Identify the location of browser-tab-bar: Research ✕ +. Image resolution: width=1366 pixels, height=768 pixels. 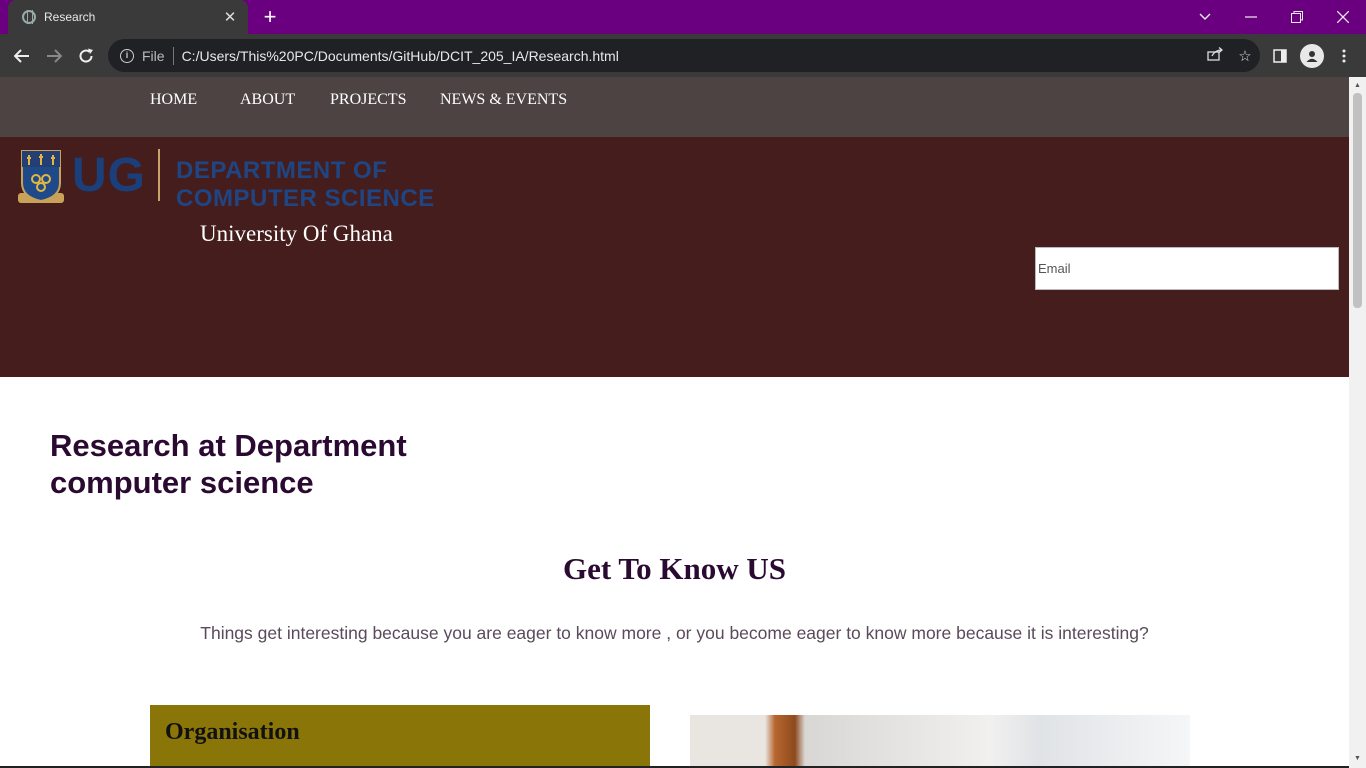
(683, 17).